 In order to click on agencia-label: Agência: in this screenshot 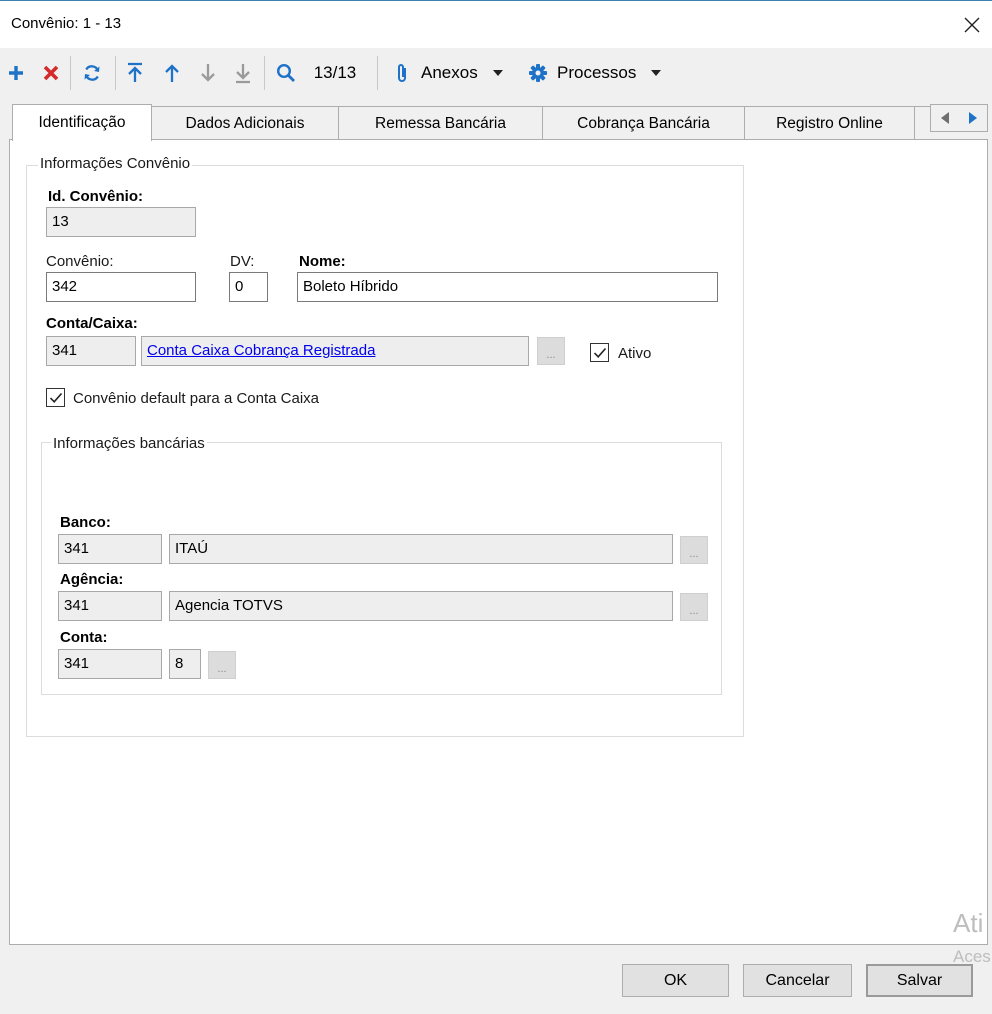, I will do `click(92, 579)`.